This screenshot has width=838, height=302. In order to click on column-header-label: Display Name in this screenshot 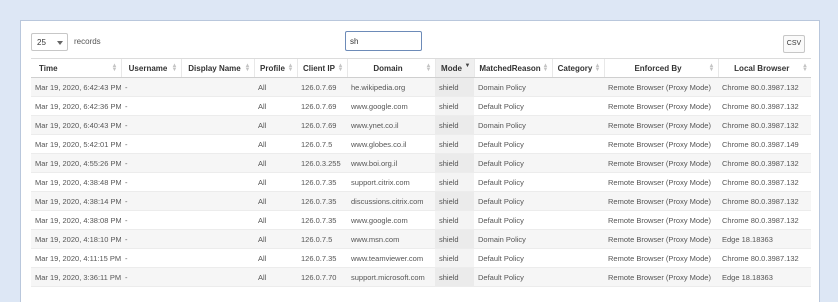, I will do `click(214, 68)`.